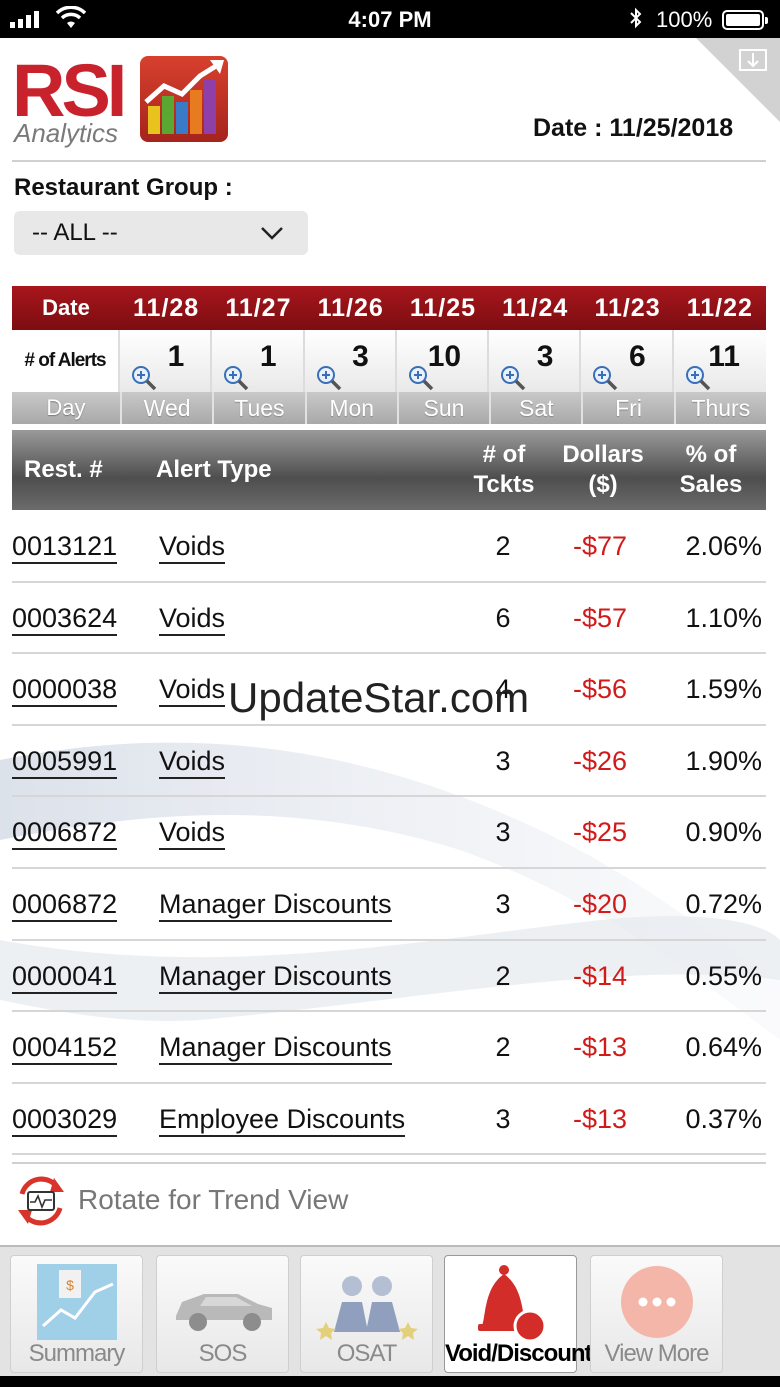 The height and width of the screenshot is (1387, 780). I want to click on col-rest: Rest. #, so click(63, 469).